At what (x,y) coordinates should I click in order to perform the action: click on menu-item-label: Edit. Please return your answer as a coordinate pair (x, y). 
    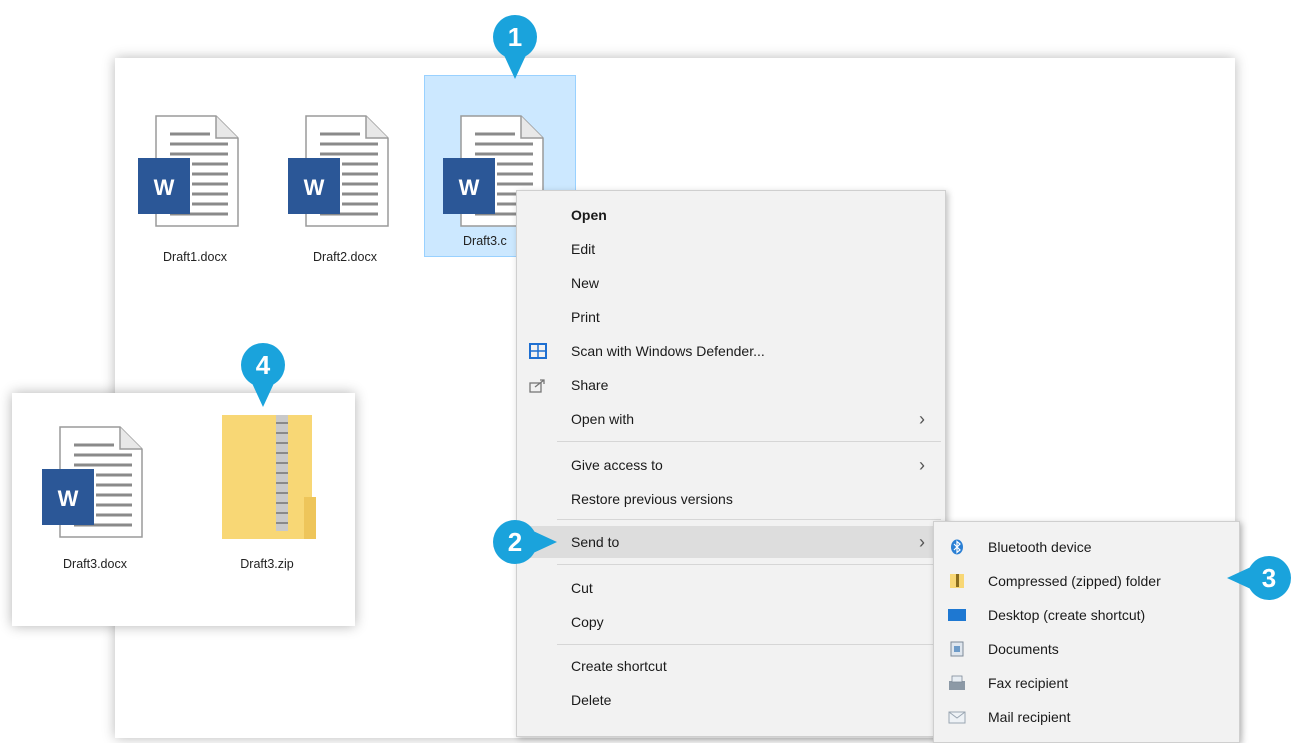
    Looking at the image, I should click on (583, 249).